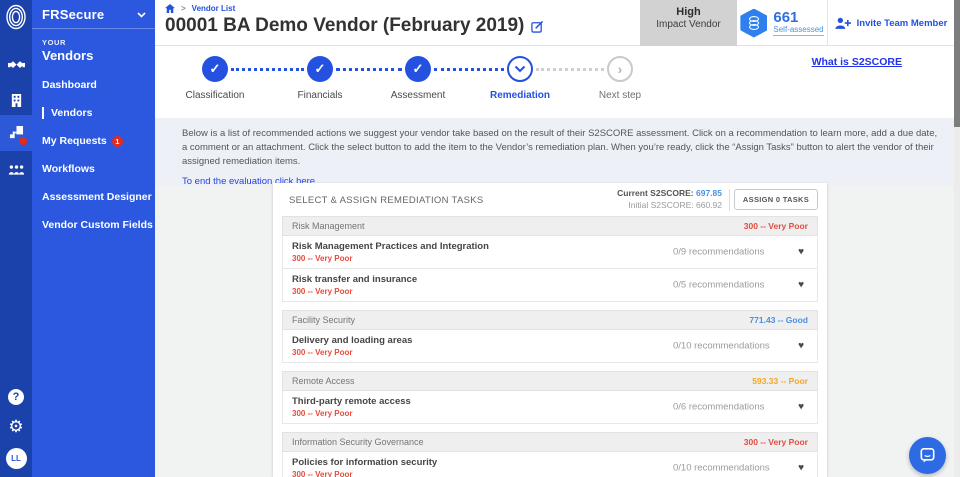 This screenshot has width=960, height=477. I want to click on assign-tasks-button: ASSIGN 0 TASKS, so click(776, 199).